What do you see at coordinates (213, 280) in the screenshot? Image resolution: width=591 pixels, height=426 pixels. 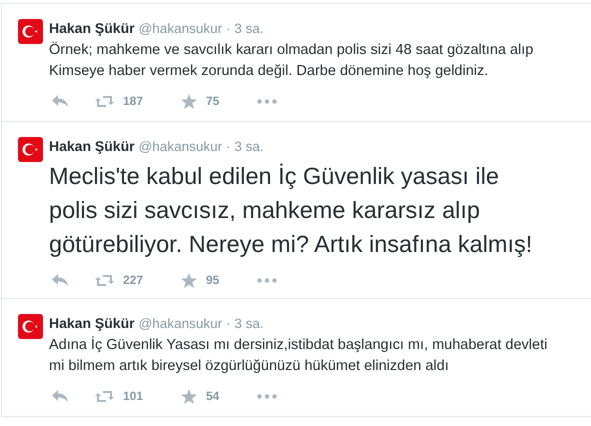 I see `favorite-count: 95` at bounding box center [213, 280].